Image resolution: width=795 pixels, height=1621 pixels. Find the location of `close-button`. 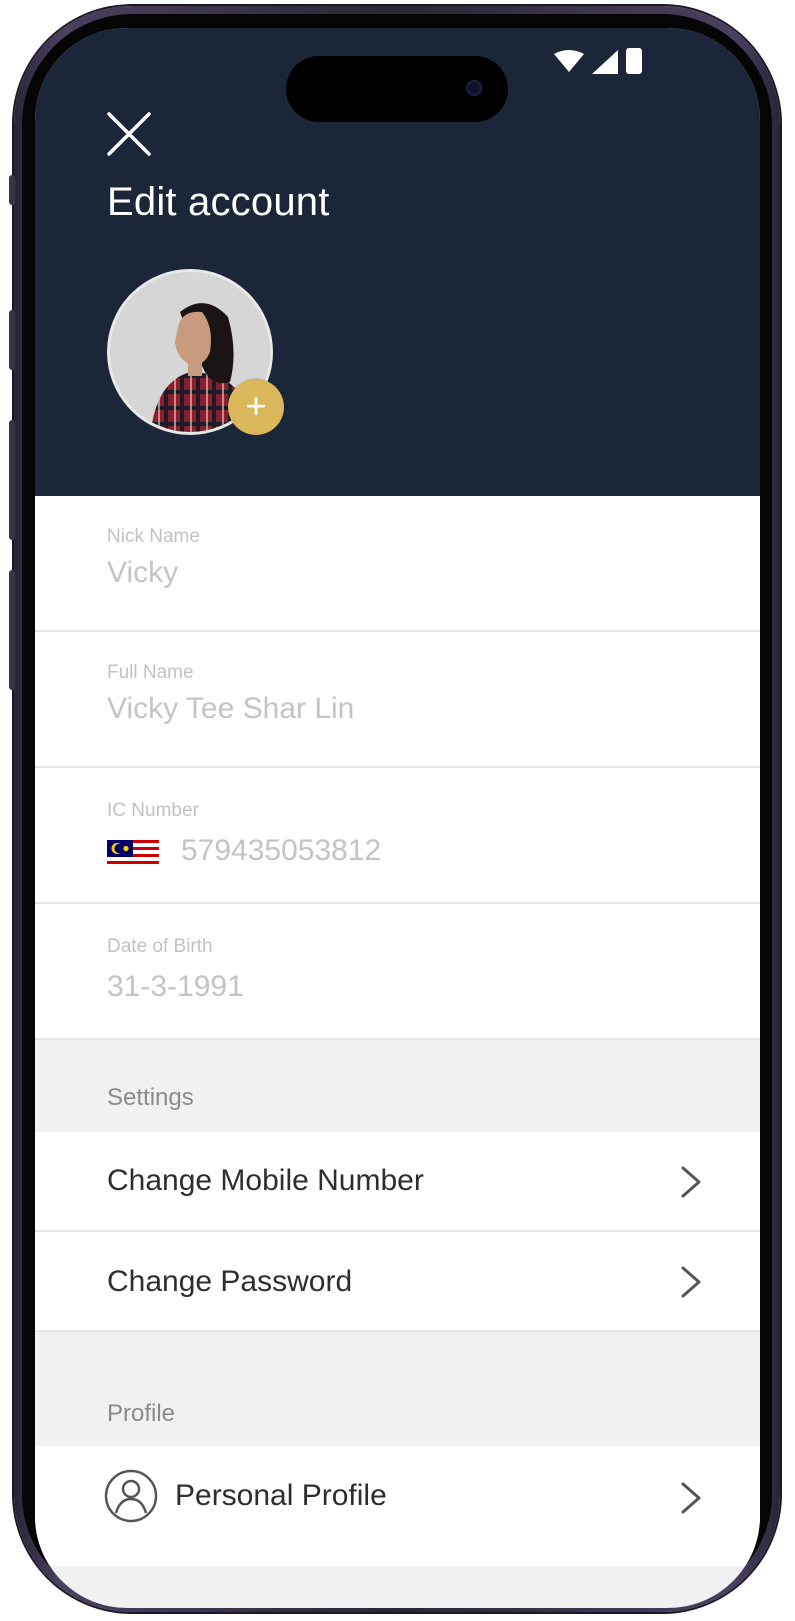

close-button is located at coordinates (129, 134).